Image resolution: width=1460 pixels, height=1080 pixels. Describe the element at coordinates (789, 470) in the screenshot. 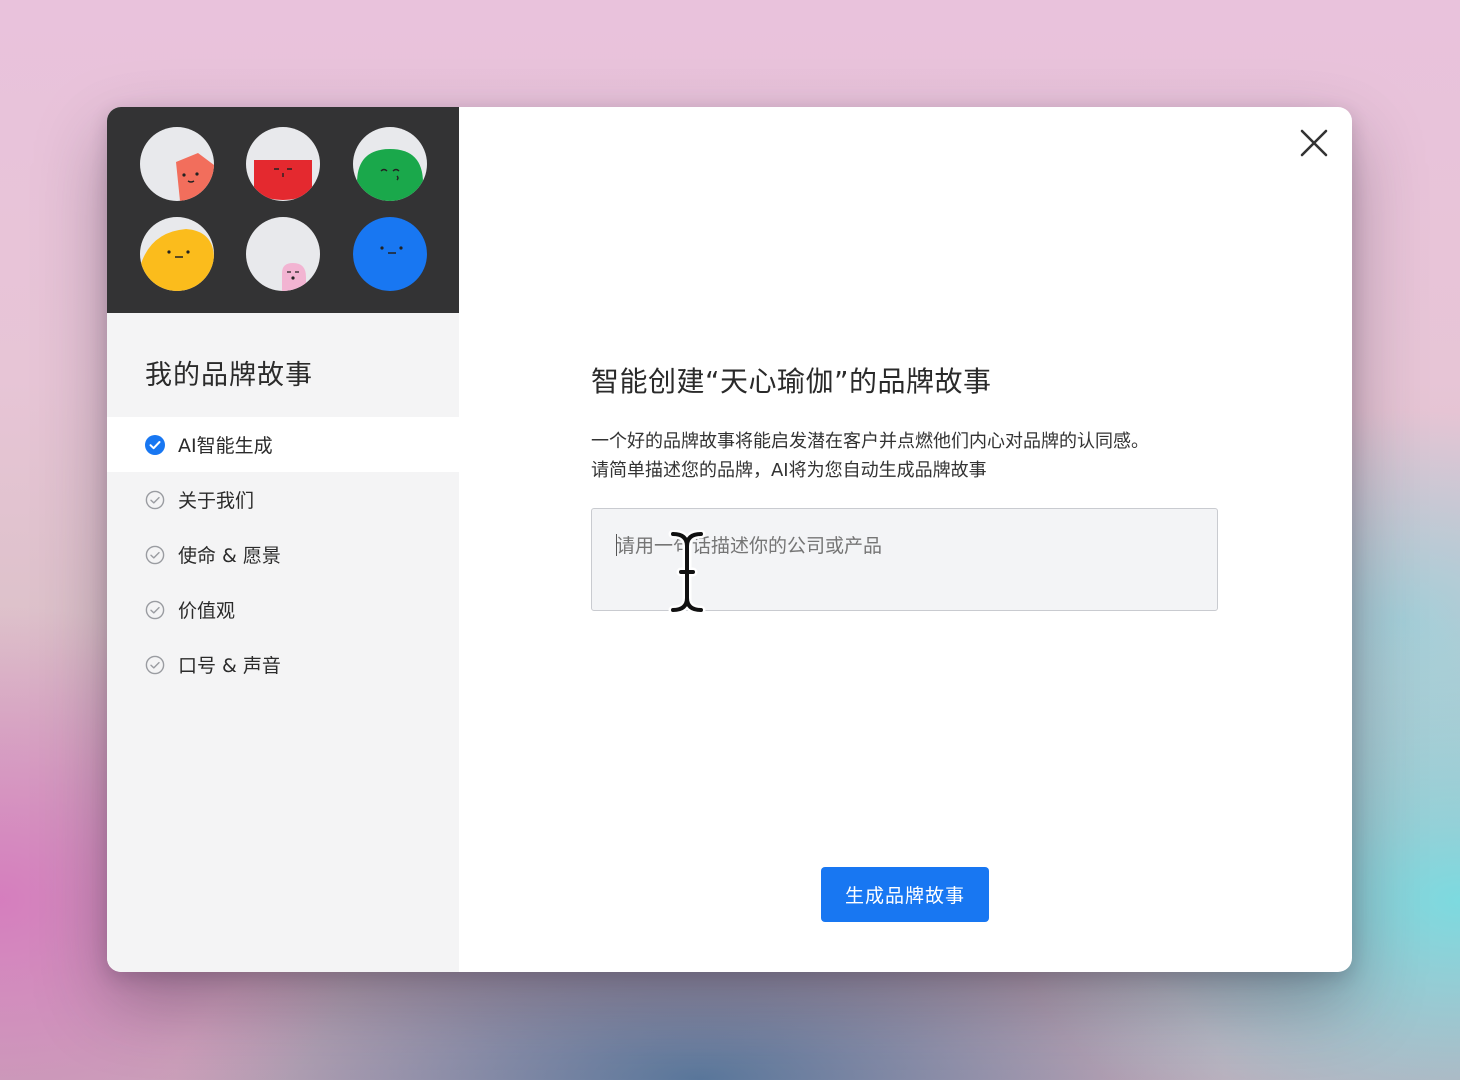

I see `description-line: 请简单描述您的品牌，AI将为您自动生成品牌故事` at that location.